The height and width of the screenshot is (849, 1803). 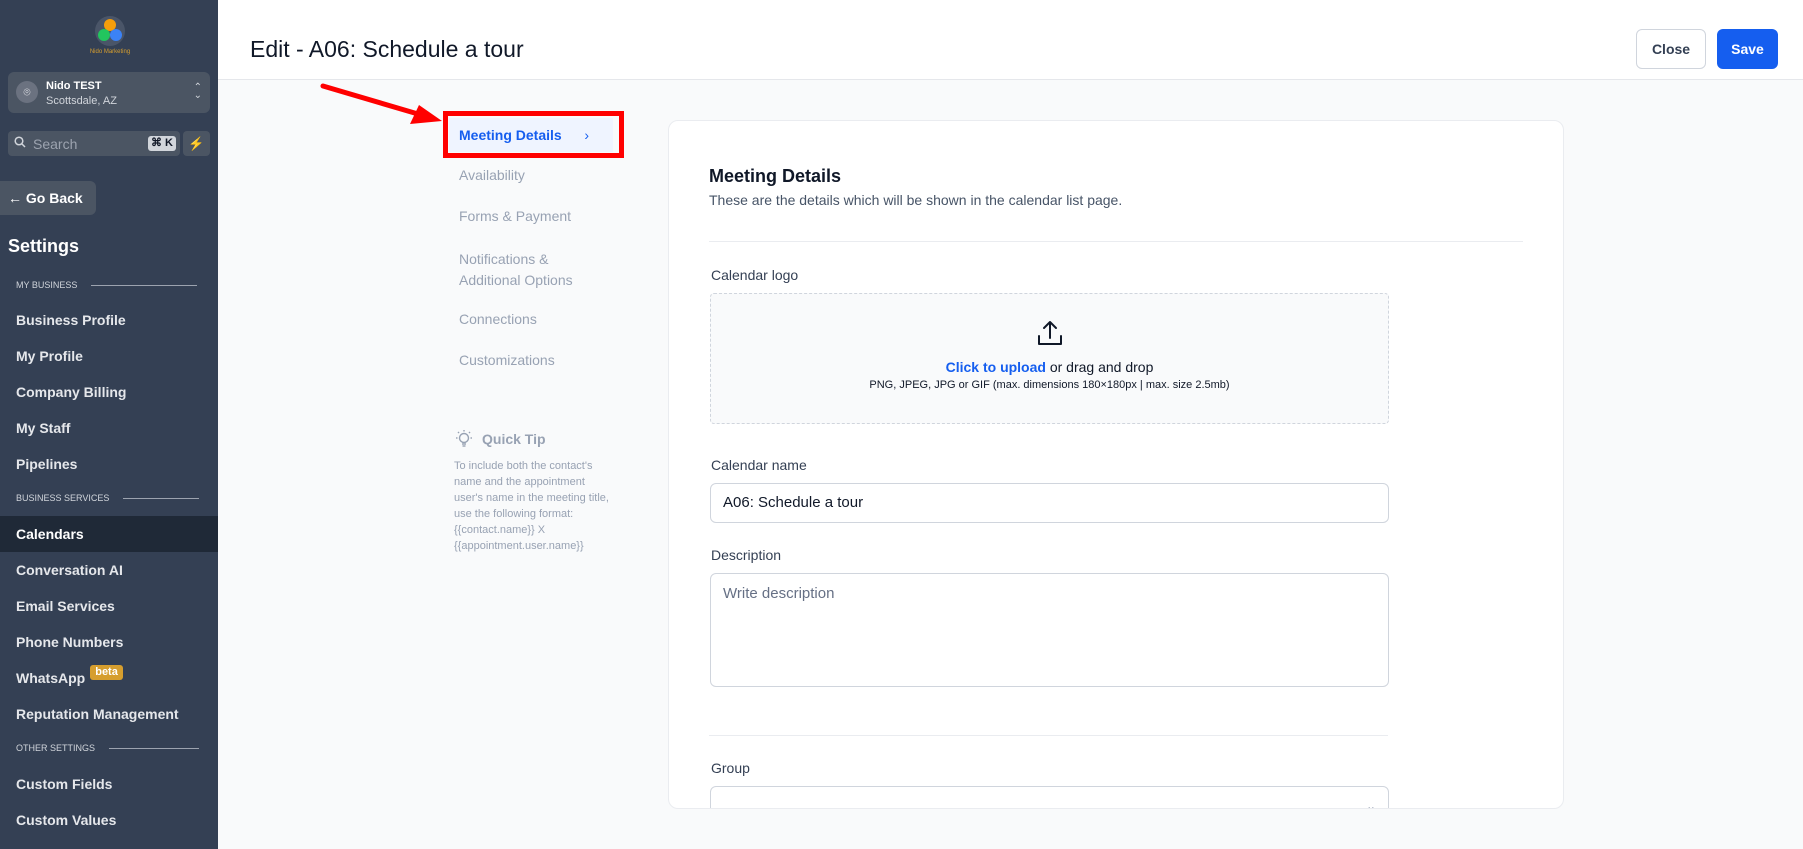 I want to click on account-location: Scottsdale, AZ, so click(x=81, y=101).